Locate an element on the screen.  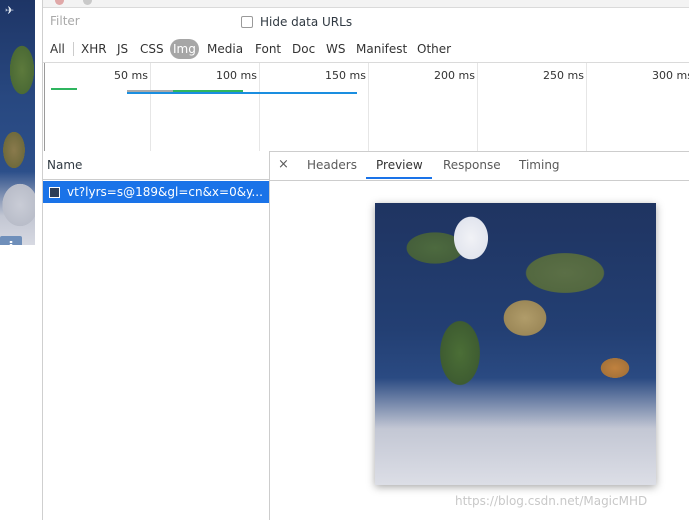
top-toolbar-edge is located at coordinates (366, 4).